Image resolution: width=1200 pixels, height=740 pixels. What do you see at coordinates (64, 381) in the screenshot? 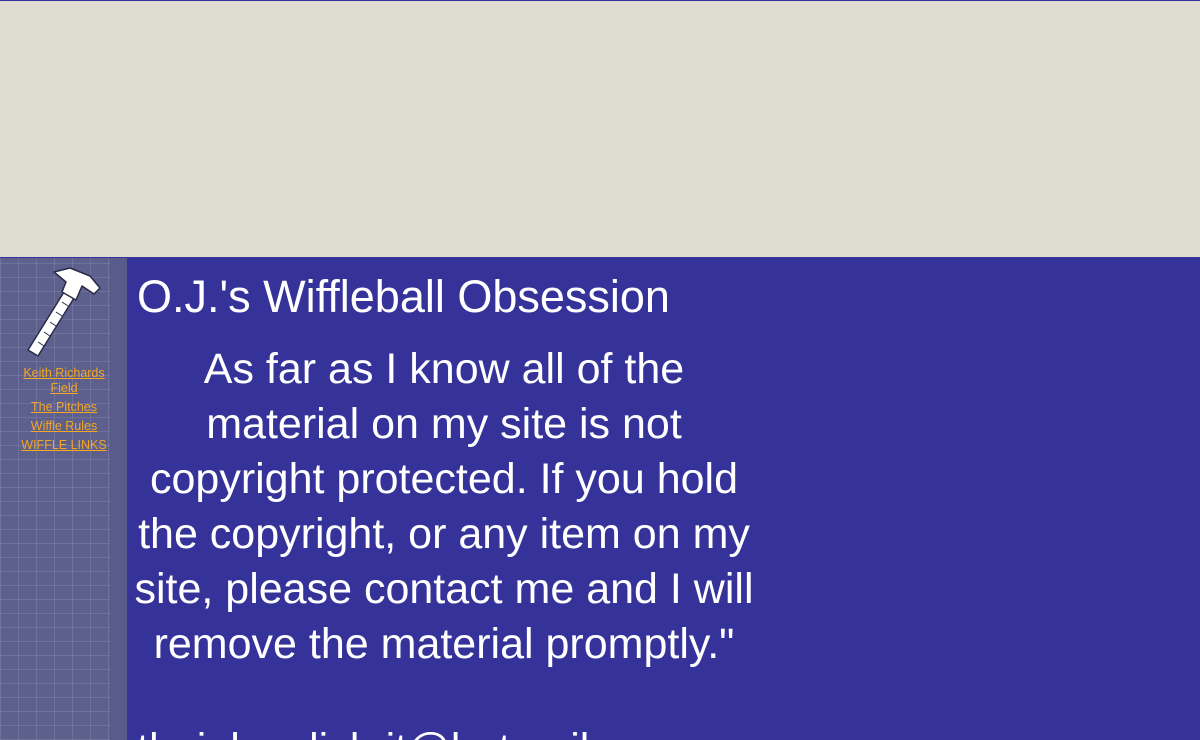
I see `nav-link-keith-richards-field: Keith Richards Field` at bounding box center [64, 381].